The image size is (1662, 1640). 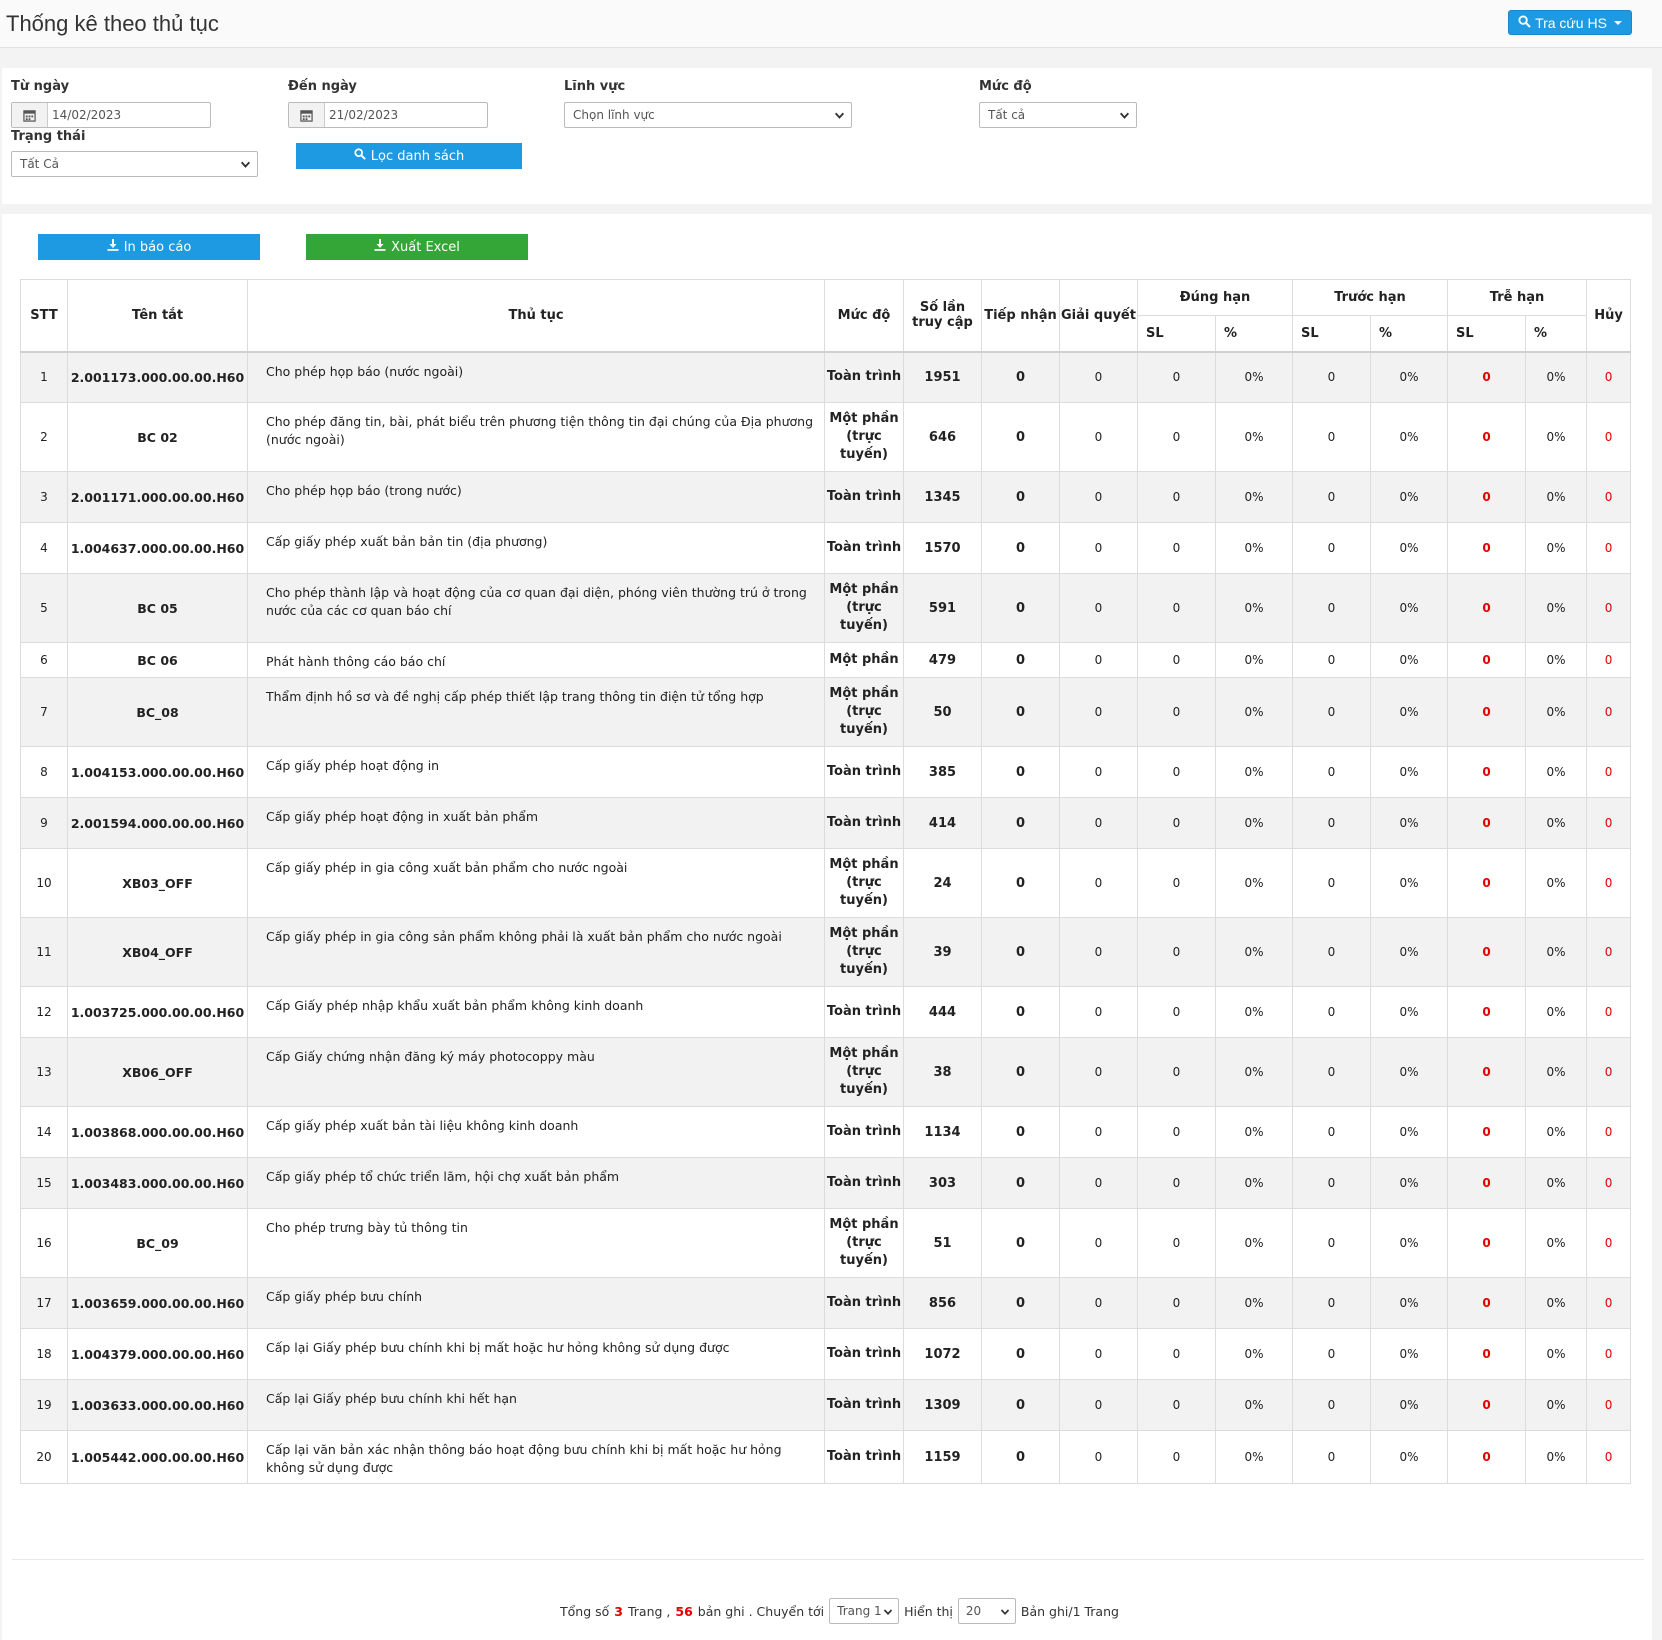 I want to click on field-select: Chọn lĩnh vực, so click(x=708, y=115).